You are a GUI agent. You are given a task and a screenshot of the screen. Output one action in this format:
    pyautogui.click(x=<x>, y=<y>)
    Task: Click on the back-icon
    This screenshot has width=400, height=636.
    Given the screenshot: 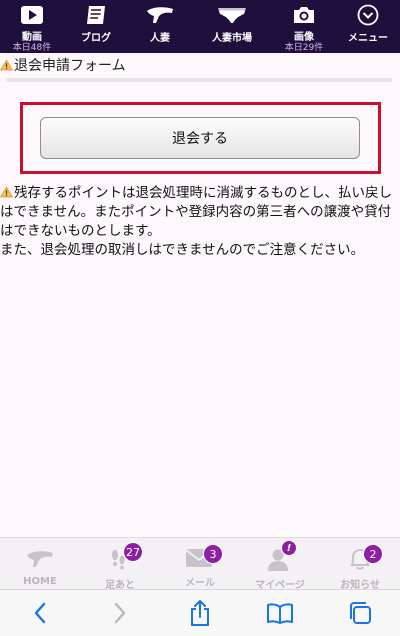 What is the action you would take?
    pyautogui.click(x=40, y=613)
    